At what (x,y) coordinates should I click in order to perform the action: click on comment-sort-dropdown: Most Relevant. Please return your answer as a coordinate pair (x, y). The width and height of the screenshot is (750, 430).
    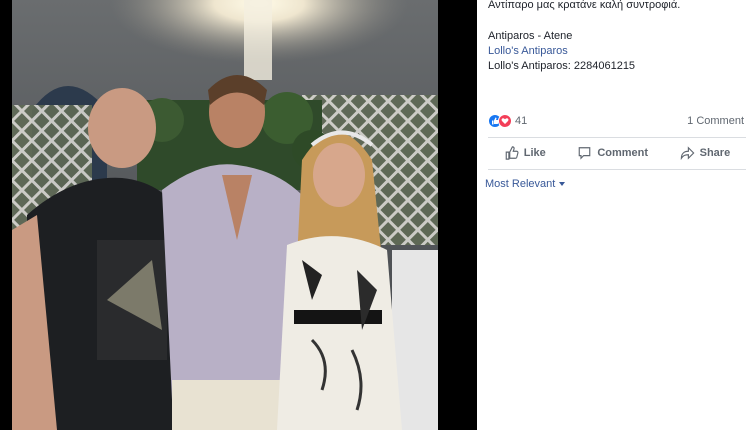
    Looking at the image, I should click on (525, 184).